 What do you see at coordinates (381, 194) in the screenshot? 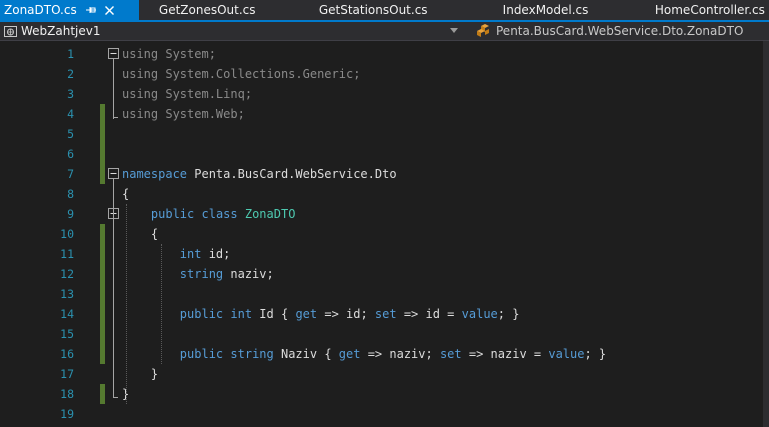
I see `code-line: 8{` at bounding box center [381, 194].